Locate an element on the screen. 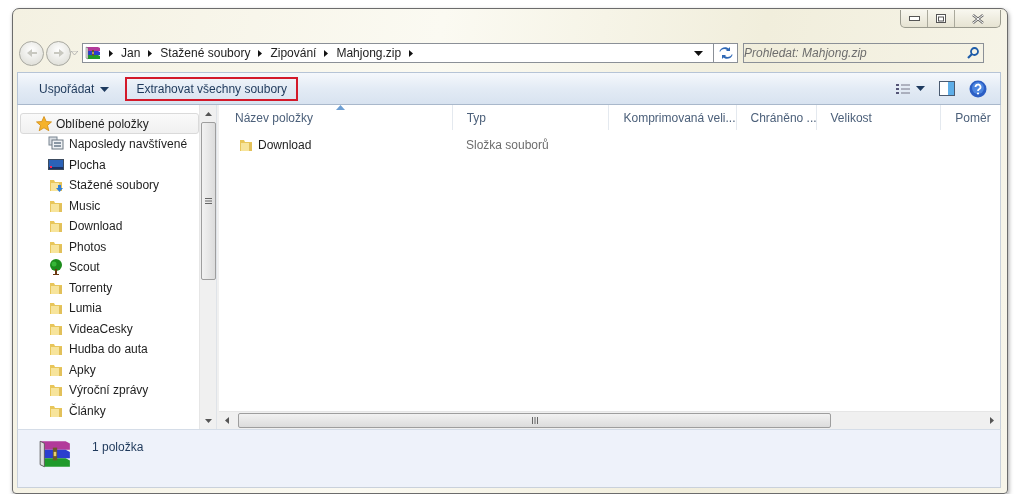 The width and height of the screenshot is (1022, 501). sidebar-header: Oblíbené položky is located at coordinates (109, 123).